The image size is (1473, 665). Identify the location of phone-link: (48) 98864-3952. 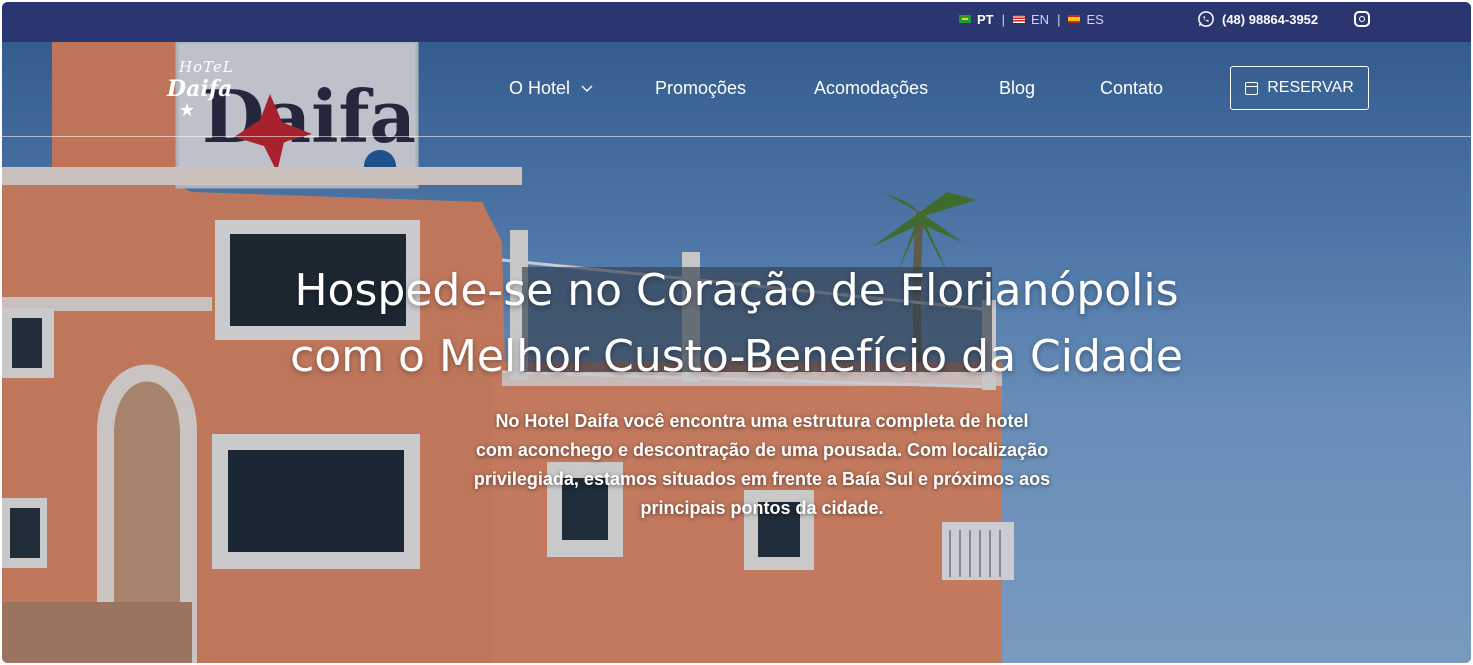
(1257, 19).